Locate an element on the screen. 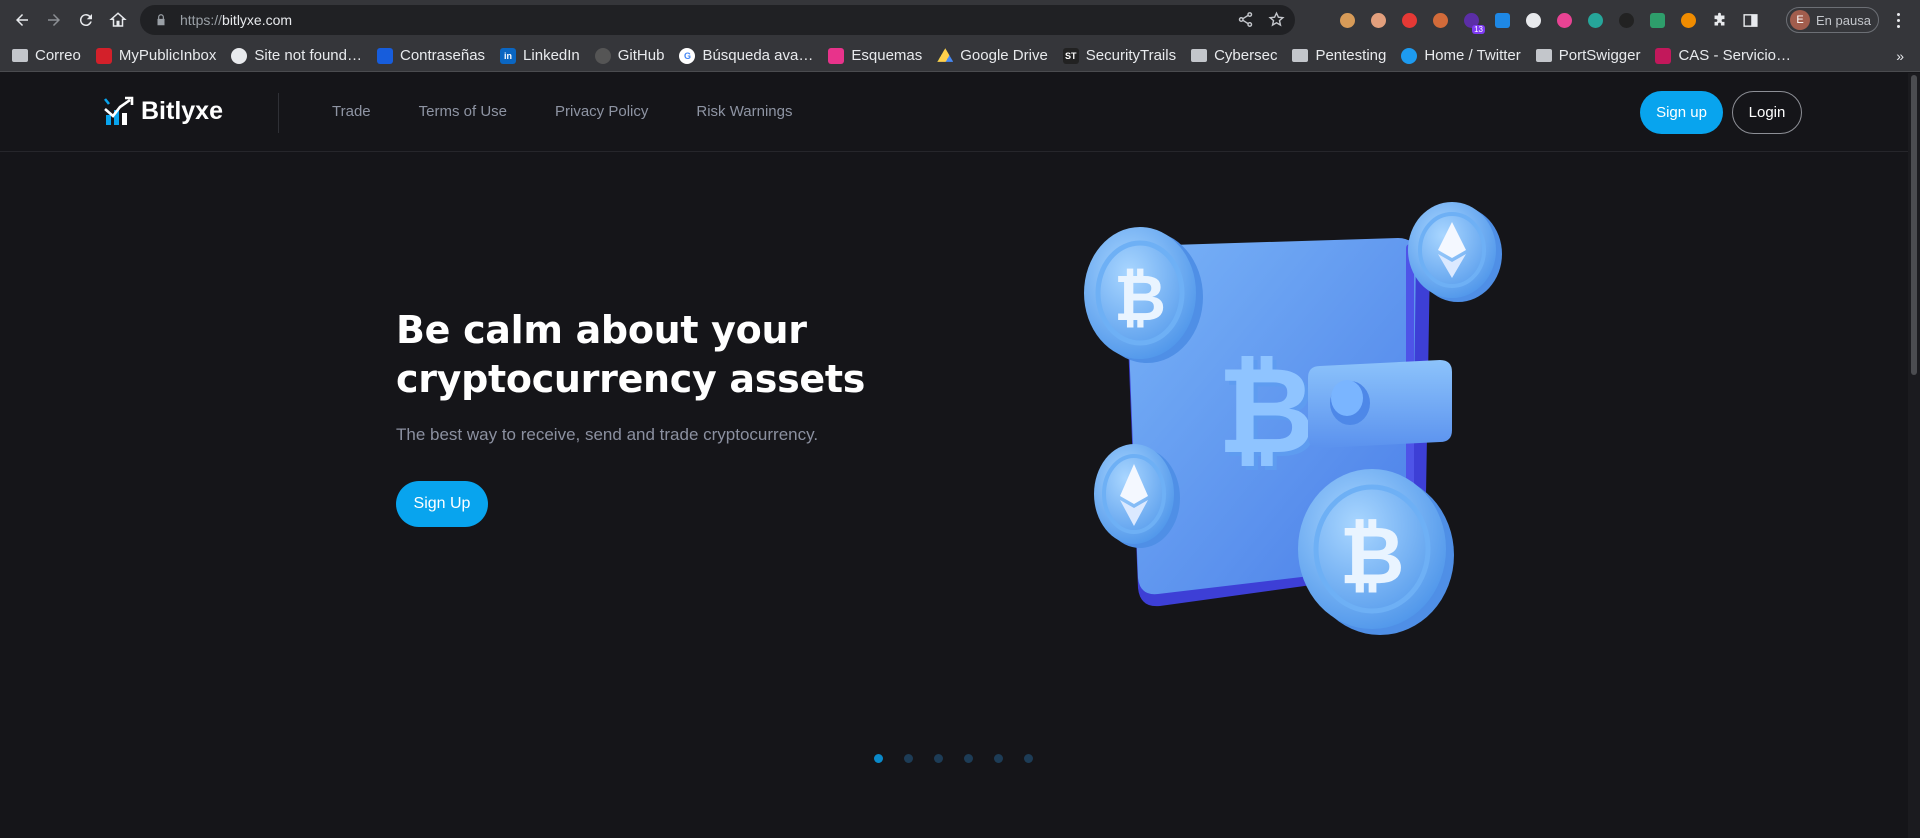 Image resolution: width=1920 pixels, height=838 pixels. share-icon is located at coordinates (1245, 19).